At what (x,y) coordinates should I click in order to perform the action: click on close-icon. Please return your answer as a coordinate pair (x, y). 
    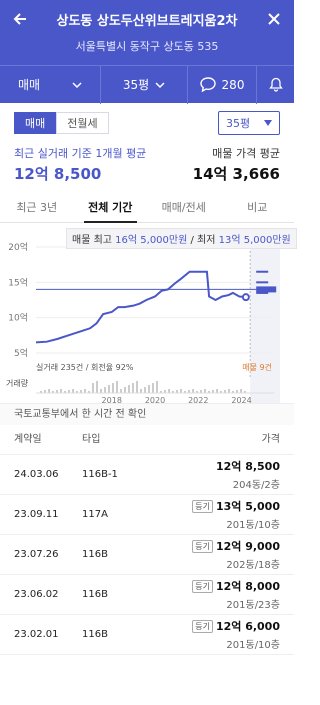
    Looking at the image, I should click on (274, 19).